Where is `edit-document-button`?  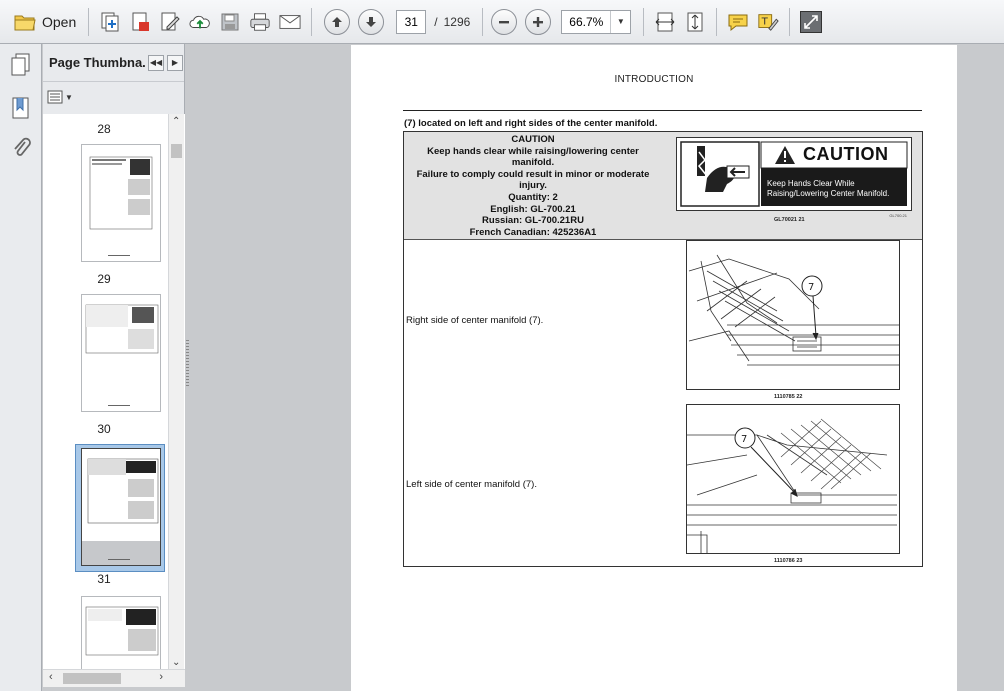 edit-document-button is located at coordinates (170, 22).